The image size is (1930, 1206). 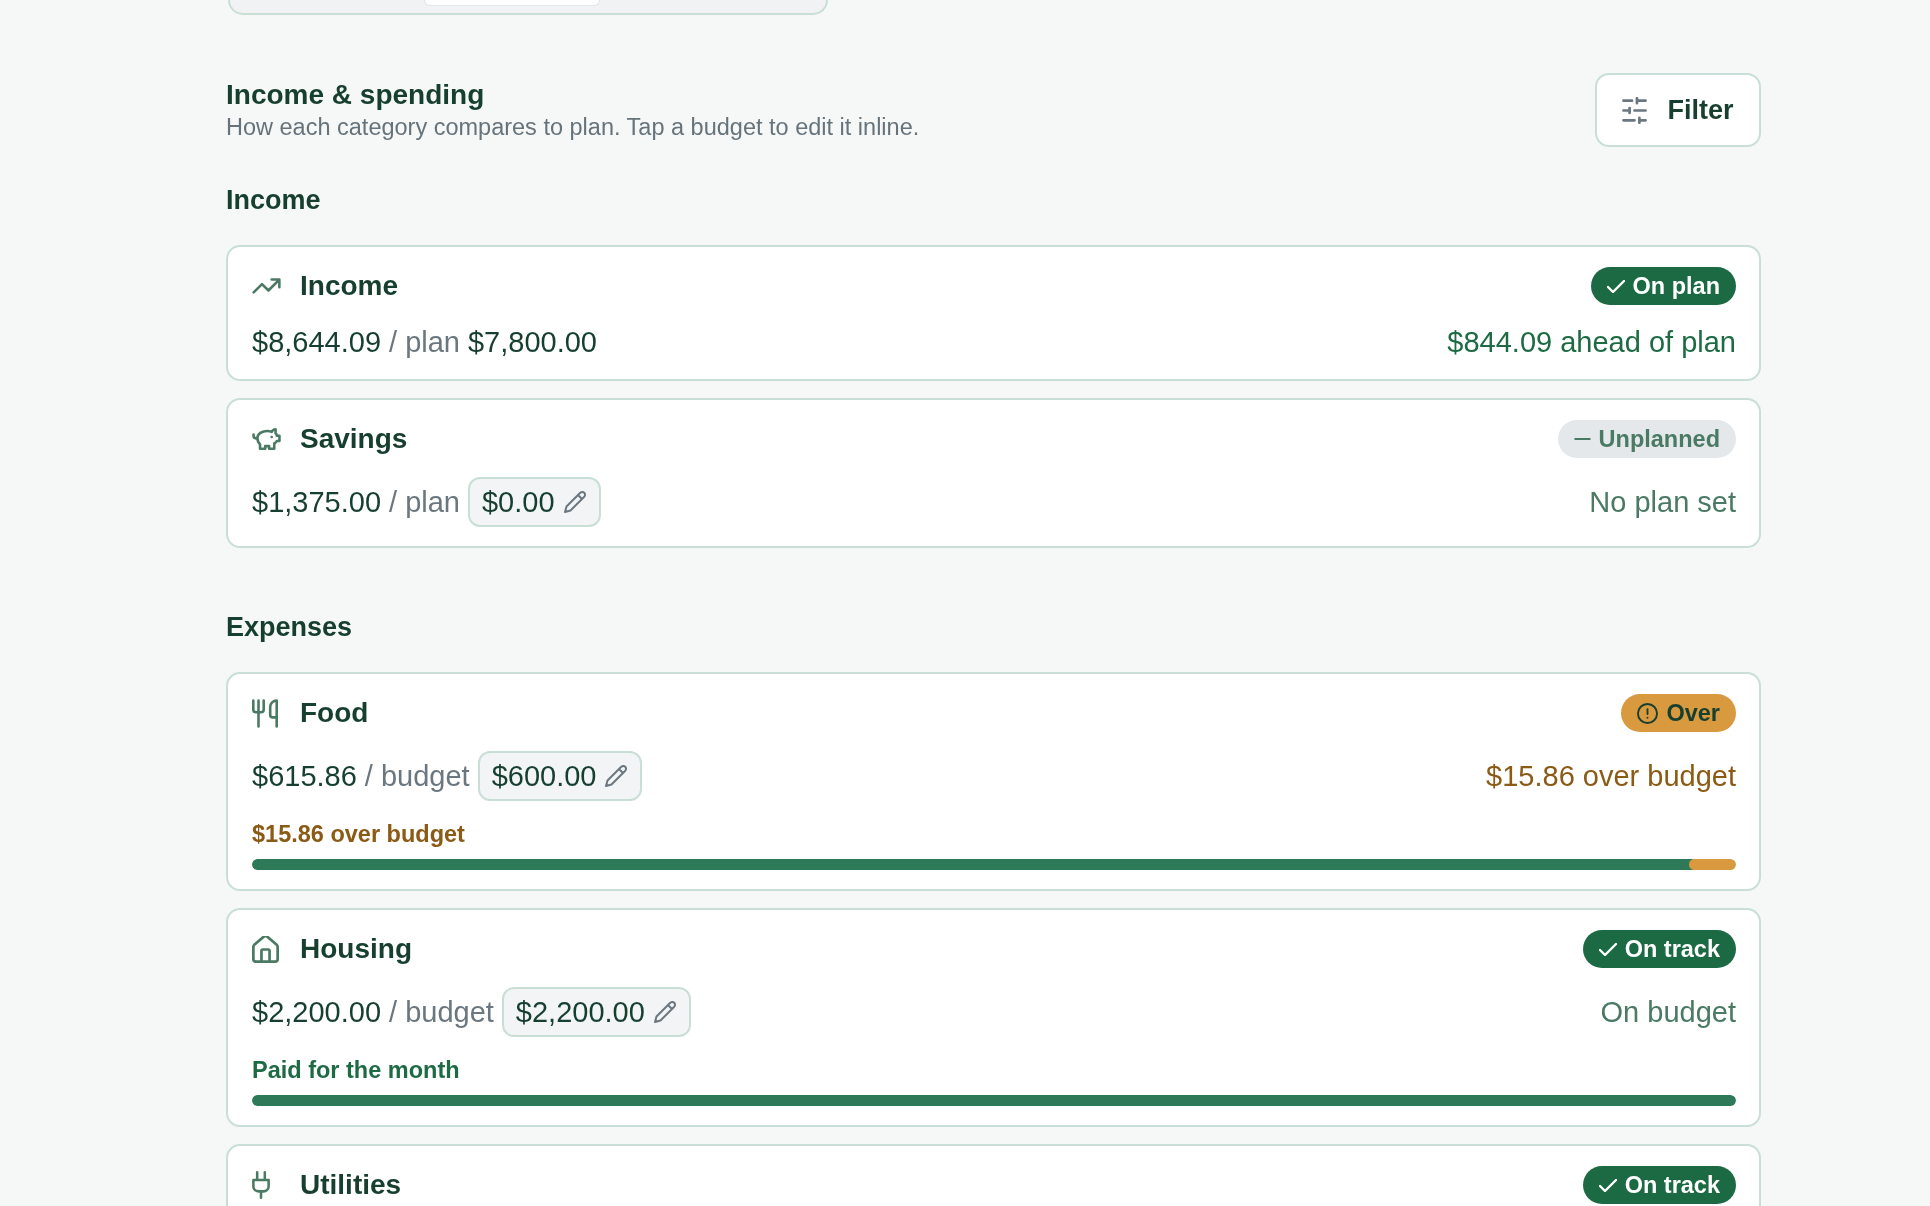 What do you see at coordinates (1591, 342) in the screenshot?
I see `status-summary: $844.09 ahead of plan` at bounding box center [1591, 342].